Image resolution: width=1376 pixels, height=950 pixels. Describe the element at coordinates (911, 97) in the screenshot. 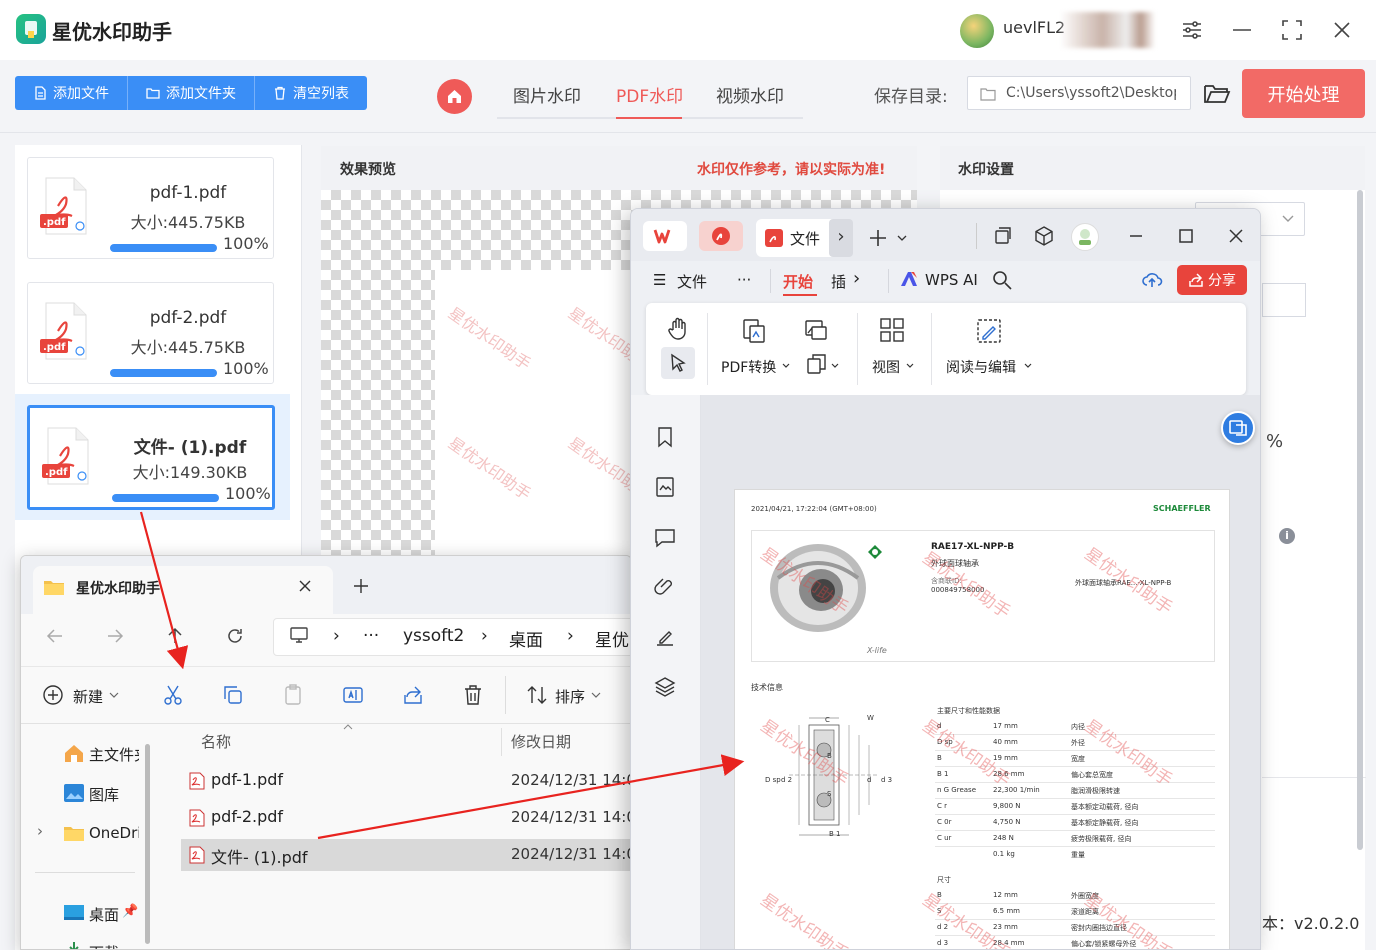

I see `save-dir-label: 保存目录:` at that location.